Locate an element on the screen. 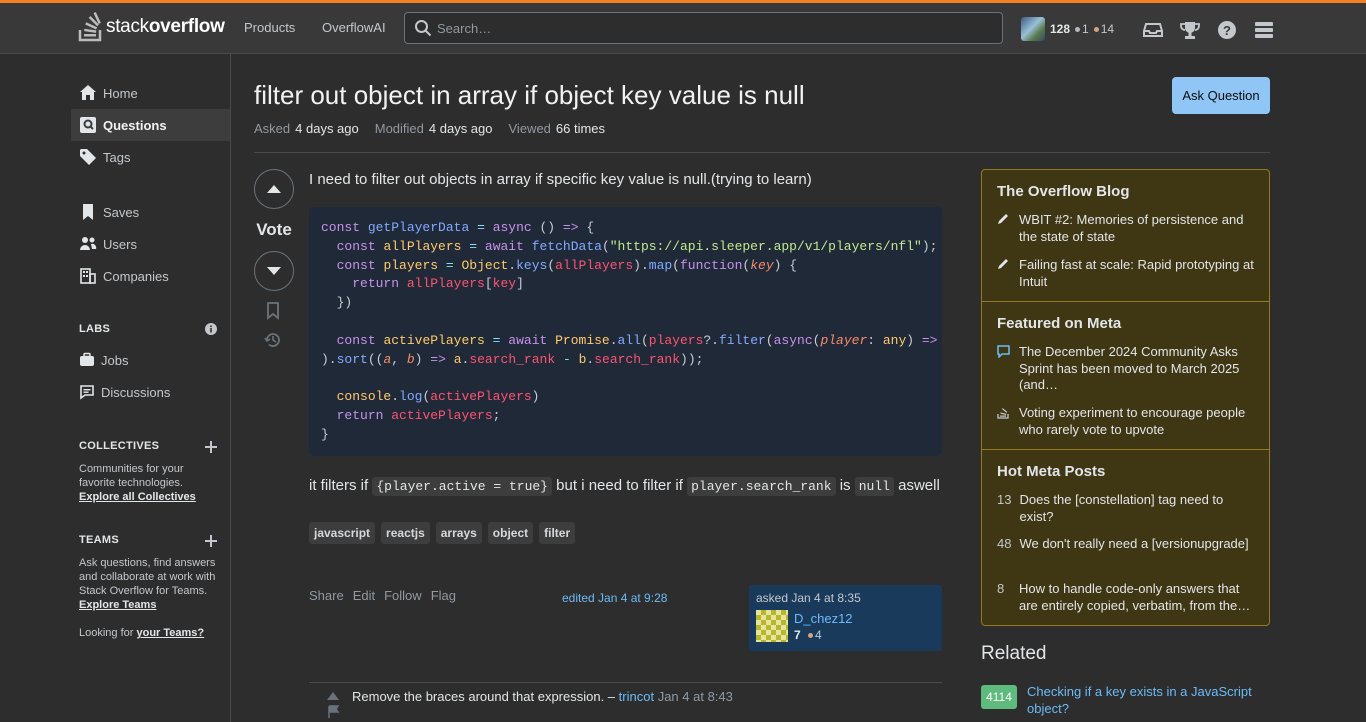 The height and width of the screenshot is (722, 1366). modified-value: 4 days ago is located at coordinates (461, 128).